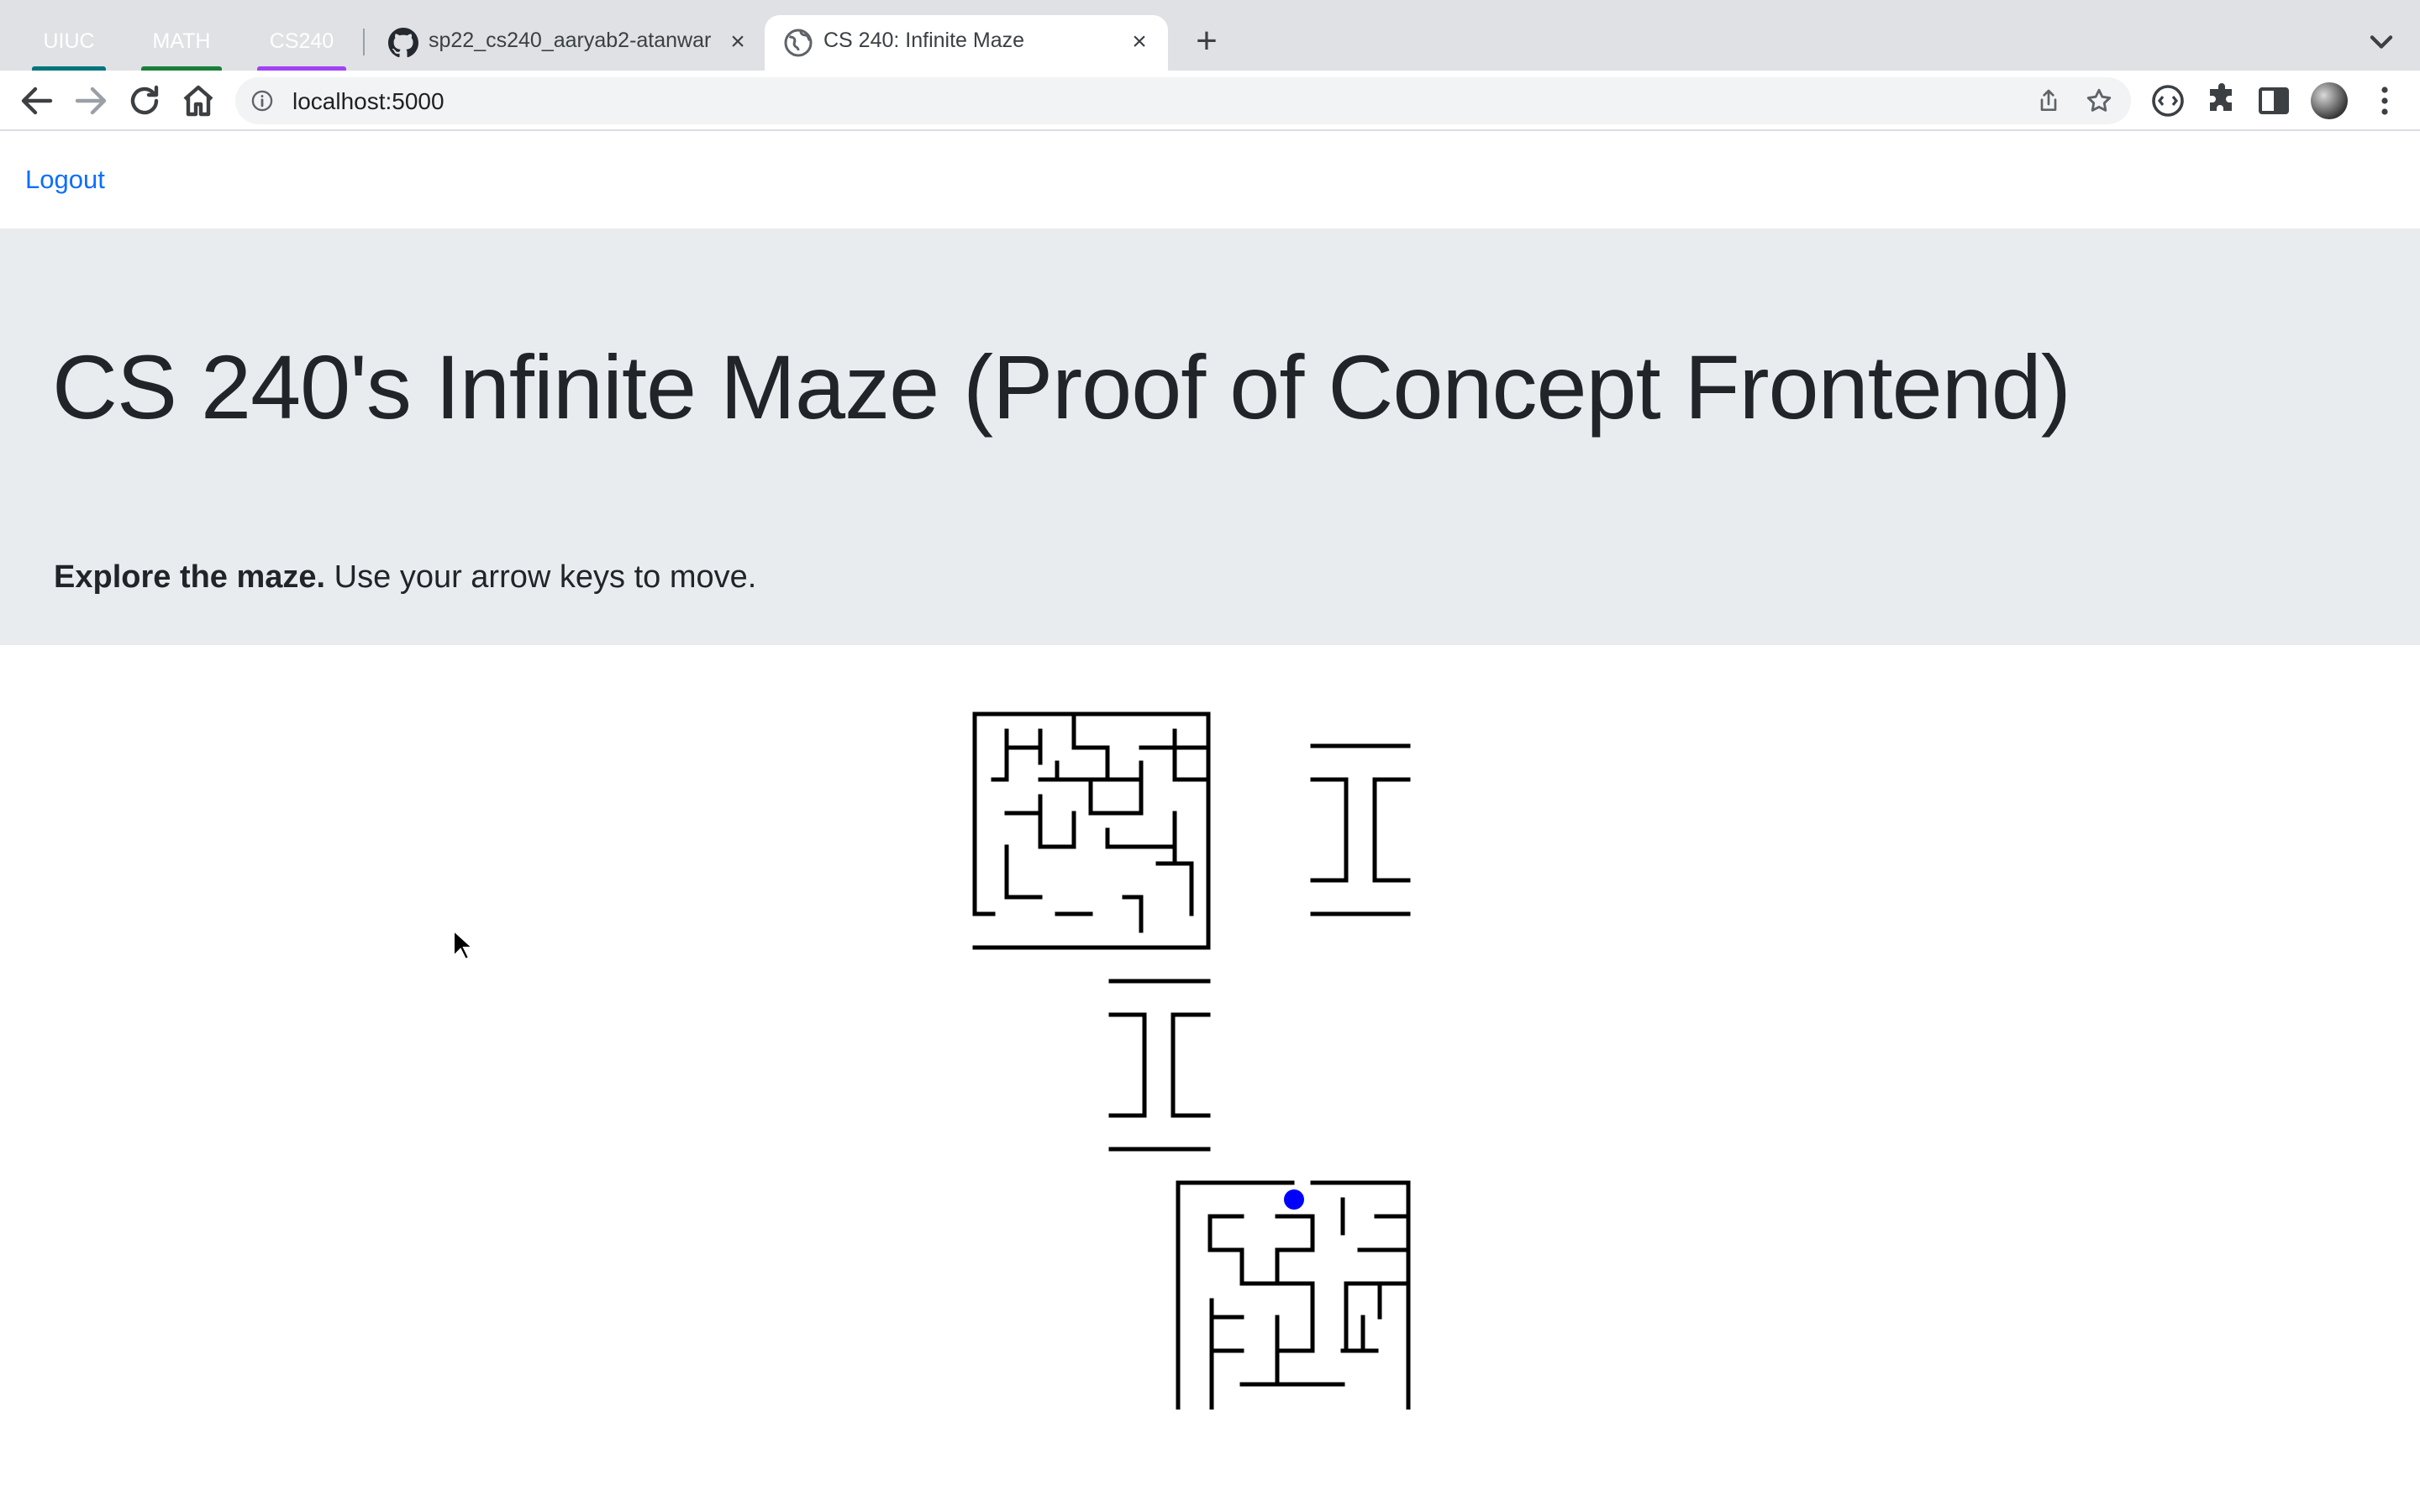  What do you see at coordinates (198, 101) in the screenshot?
I see `home-icon` at bounding box center [198, 101].